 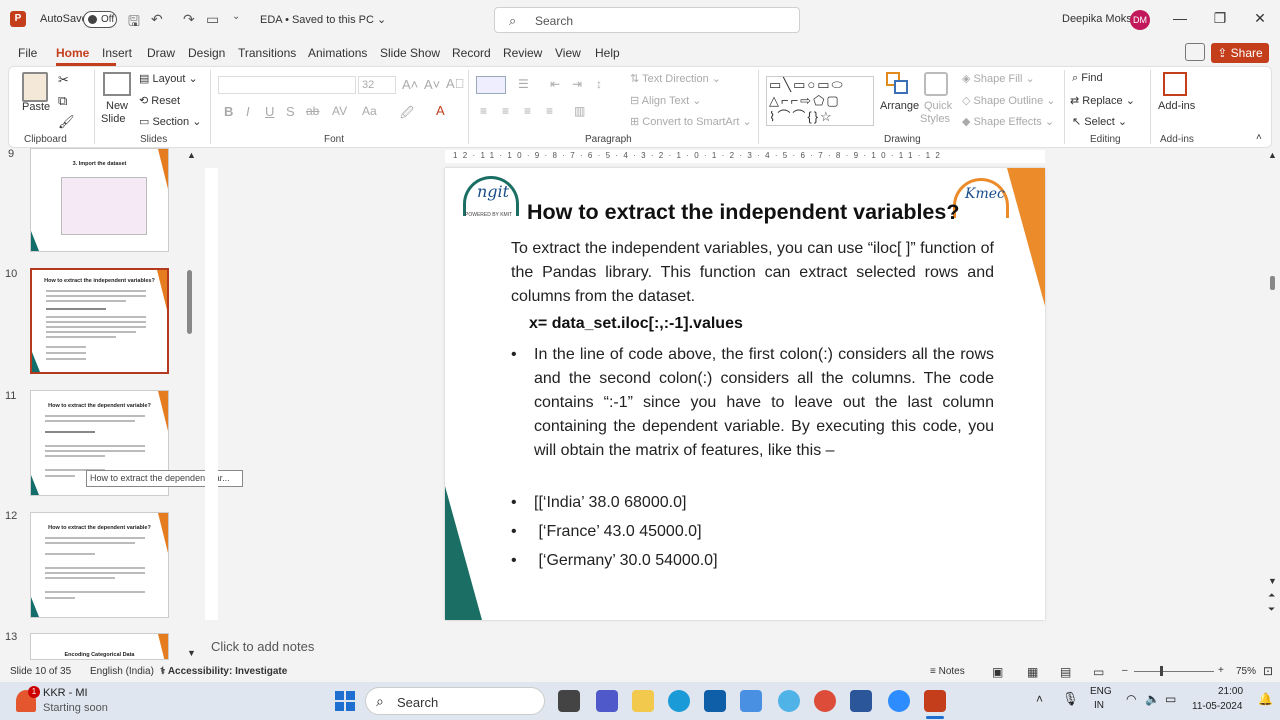 I want to click on add-ins-icon, so click(x=1175, y=84).